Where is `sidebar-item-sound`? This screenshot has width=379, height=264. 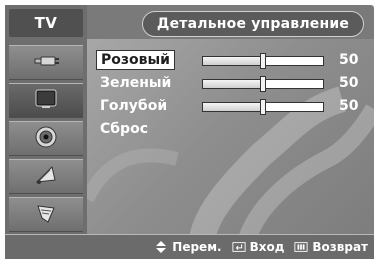
sidebar-item-sound is located at coordinates (46, 138).